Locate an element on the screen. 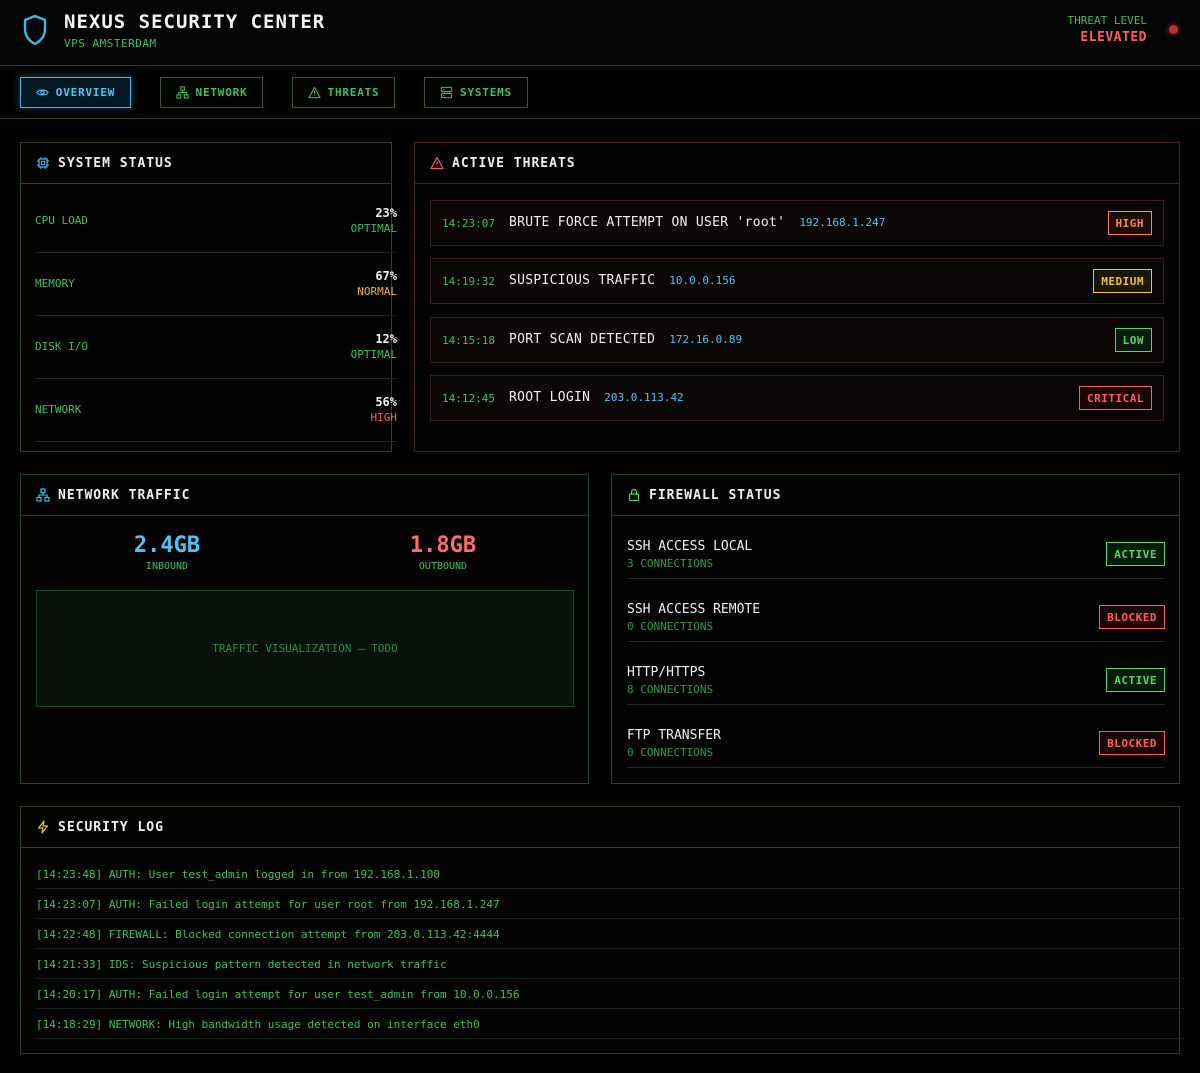 This screenshot has height=1073, width=1200. threat-time: 14:23:07 is located at coordinates (468, 223).